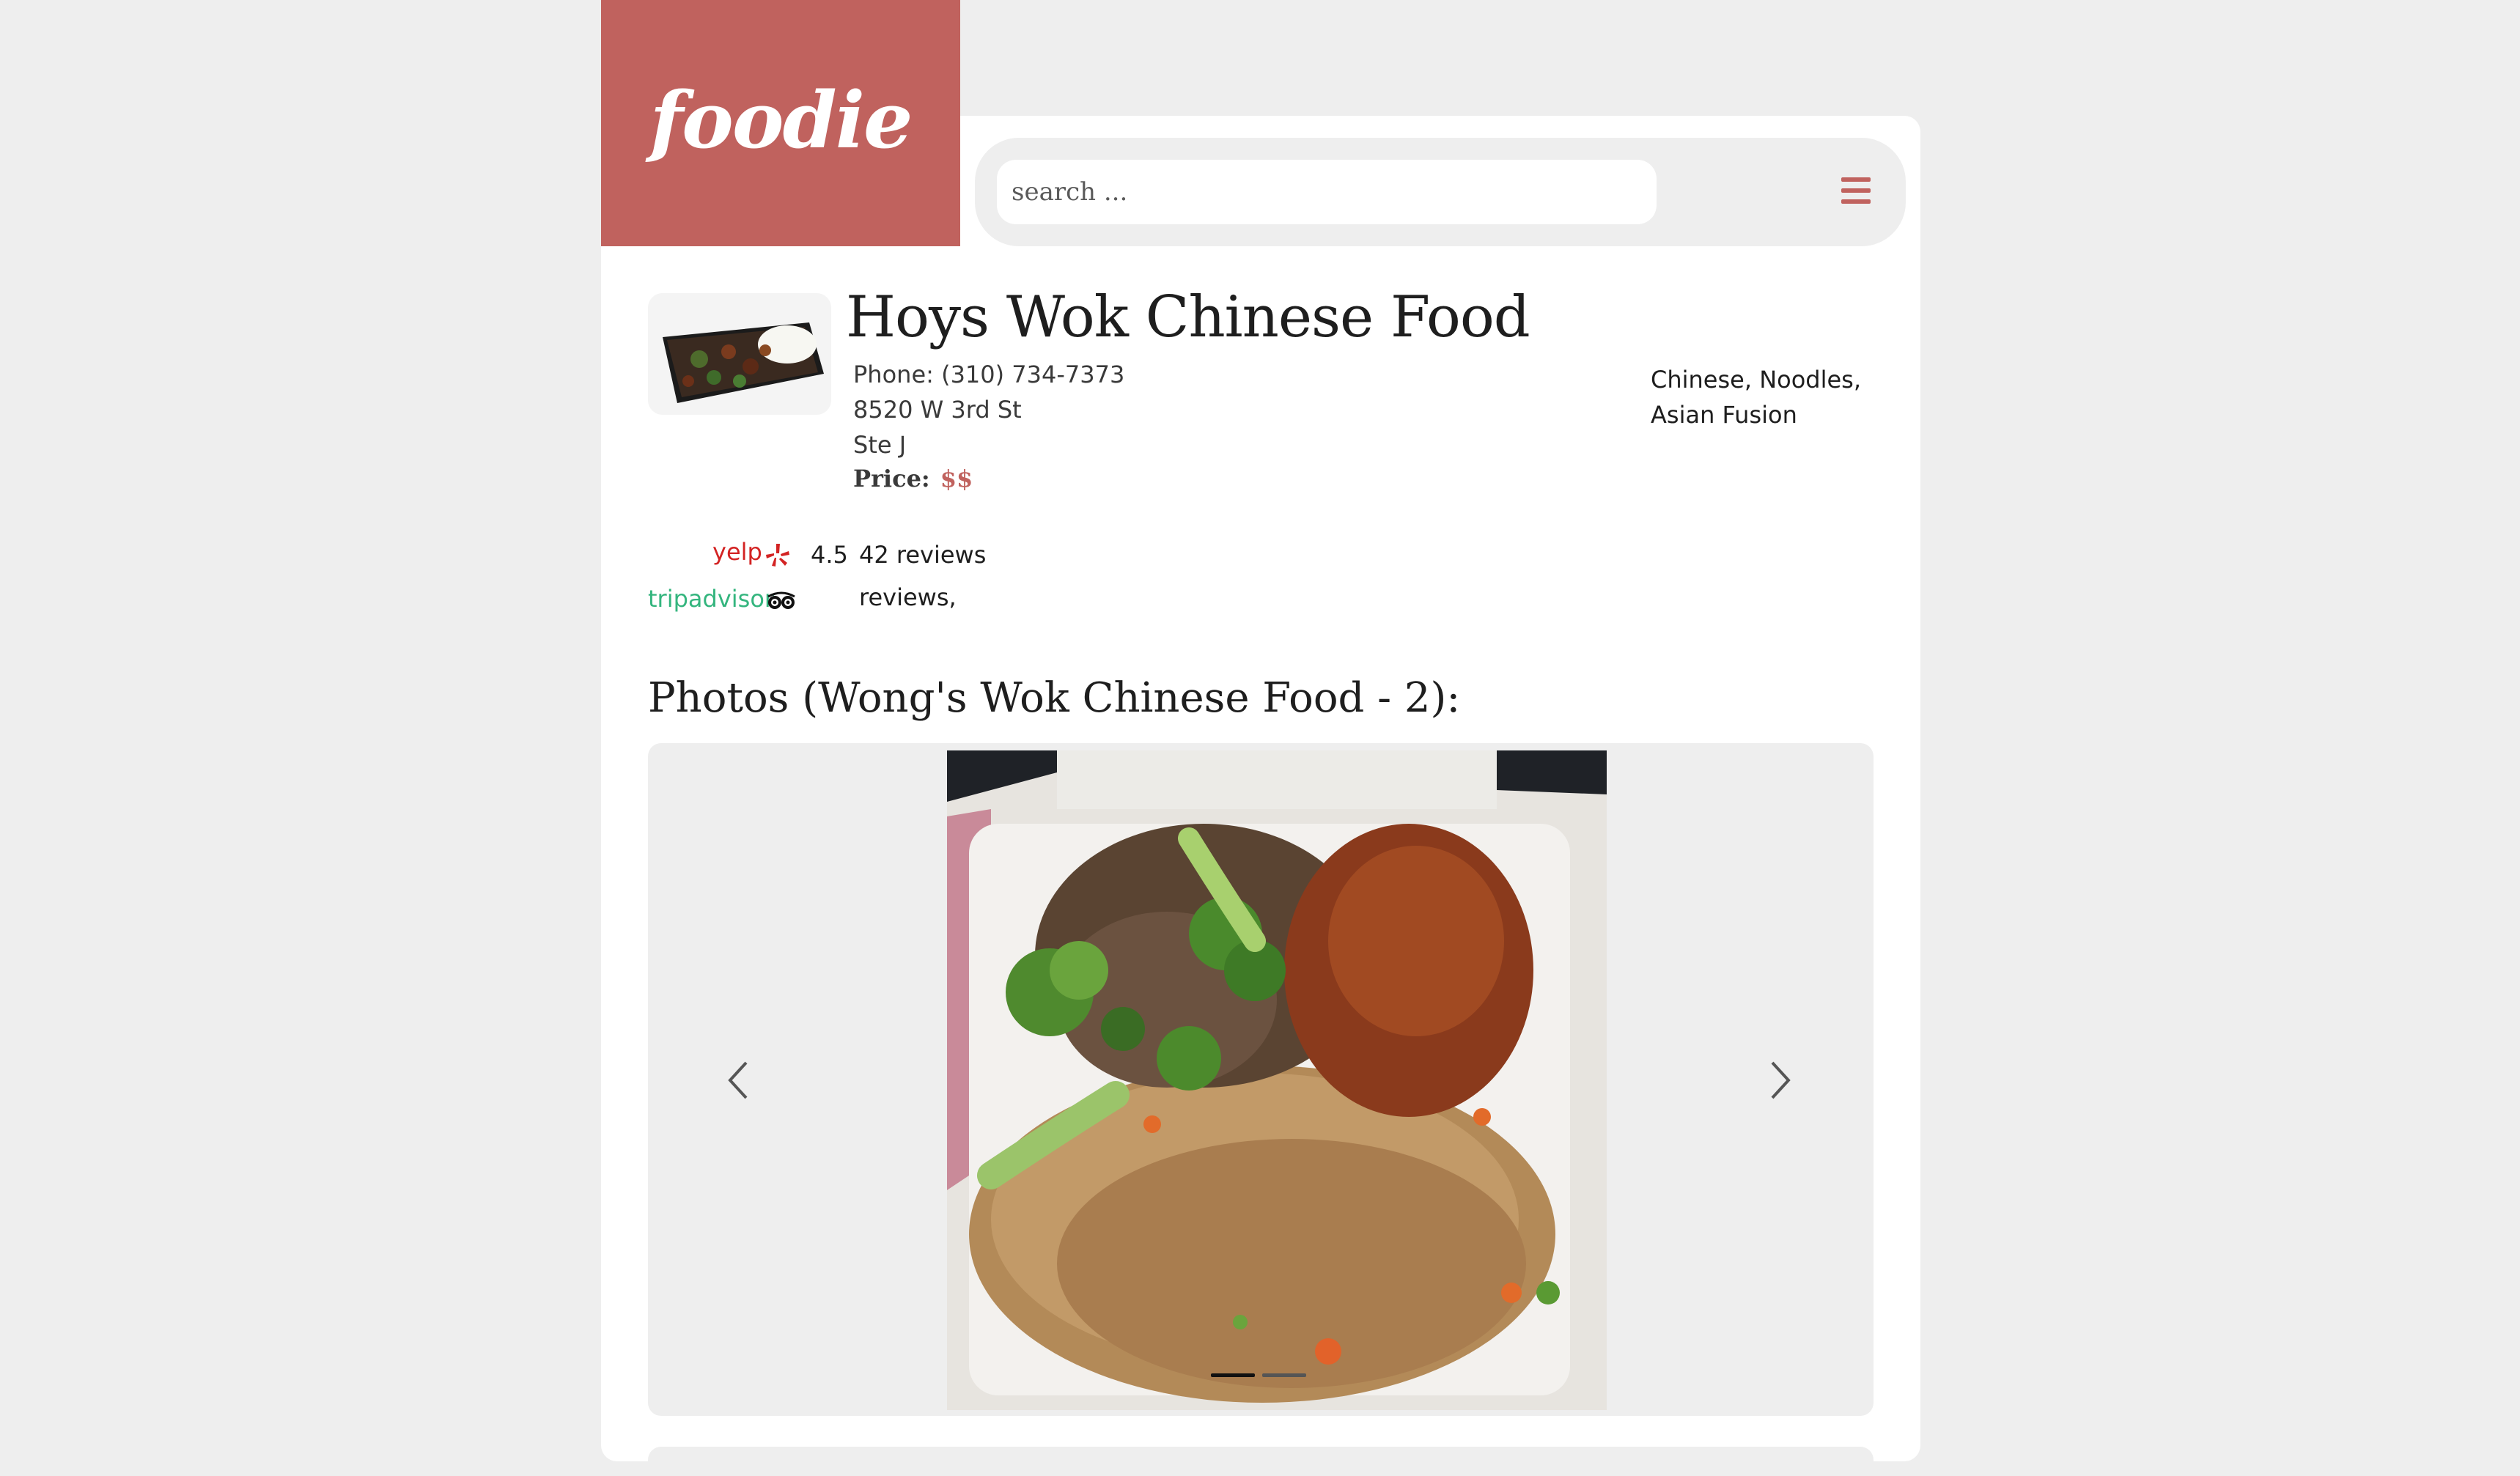 Image resolution: width=2520 pixels, height=1476 pixels. I want to click on yelp-rating: 4.5, so click(829, 555).